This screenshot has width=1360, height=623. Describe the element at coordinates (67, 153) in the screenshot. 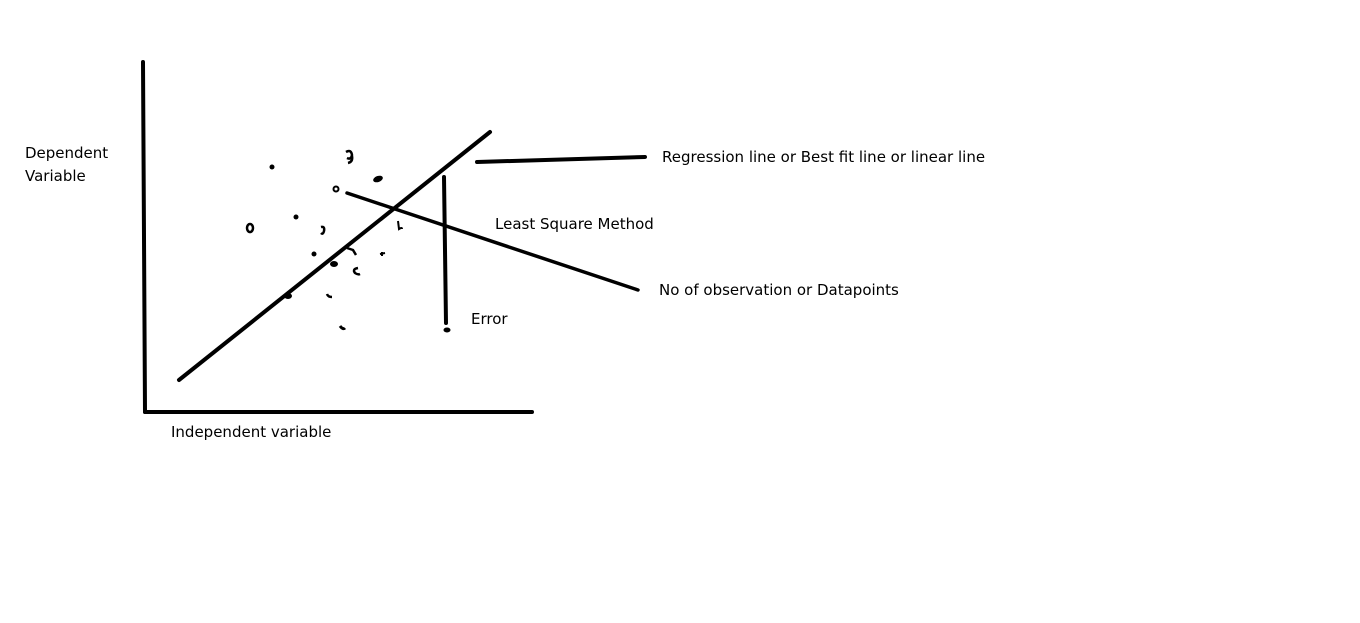

I see `y-axis-label-line1: Dependent` at that location.